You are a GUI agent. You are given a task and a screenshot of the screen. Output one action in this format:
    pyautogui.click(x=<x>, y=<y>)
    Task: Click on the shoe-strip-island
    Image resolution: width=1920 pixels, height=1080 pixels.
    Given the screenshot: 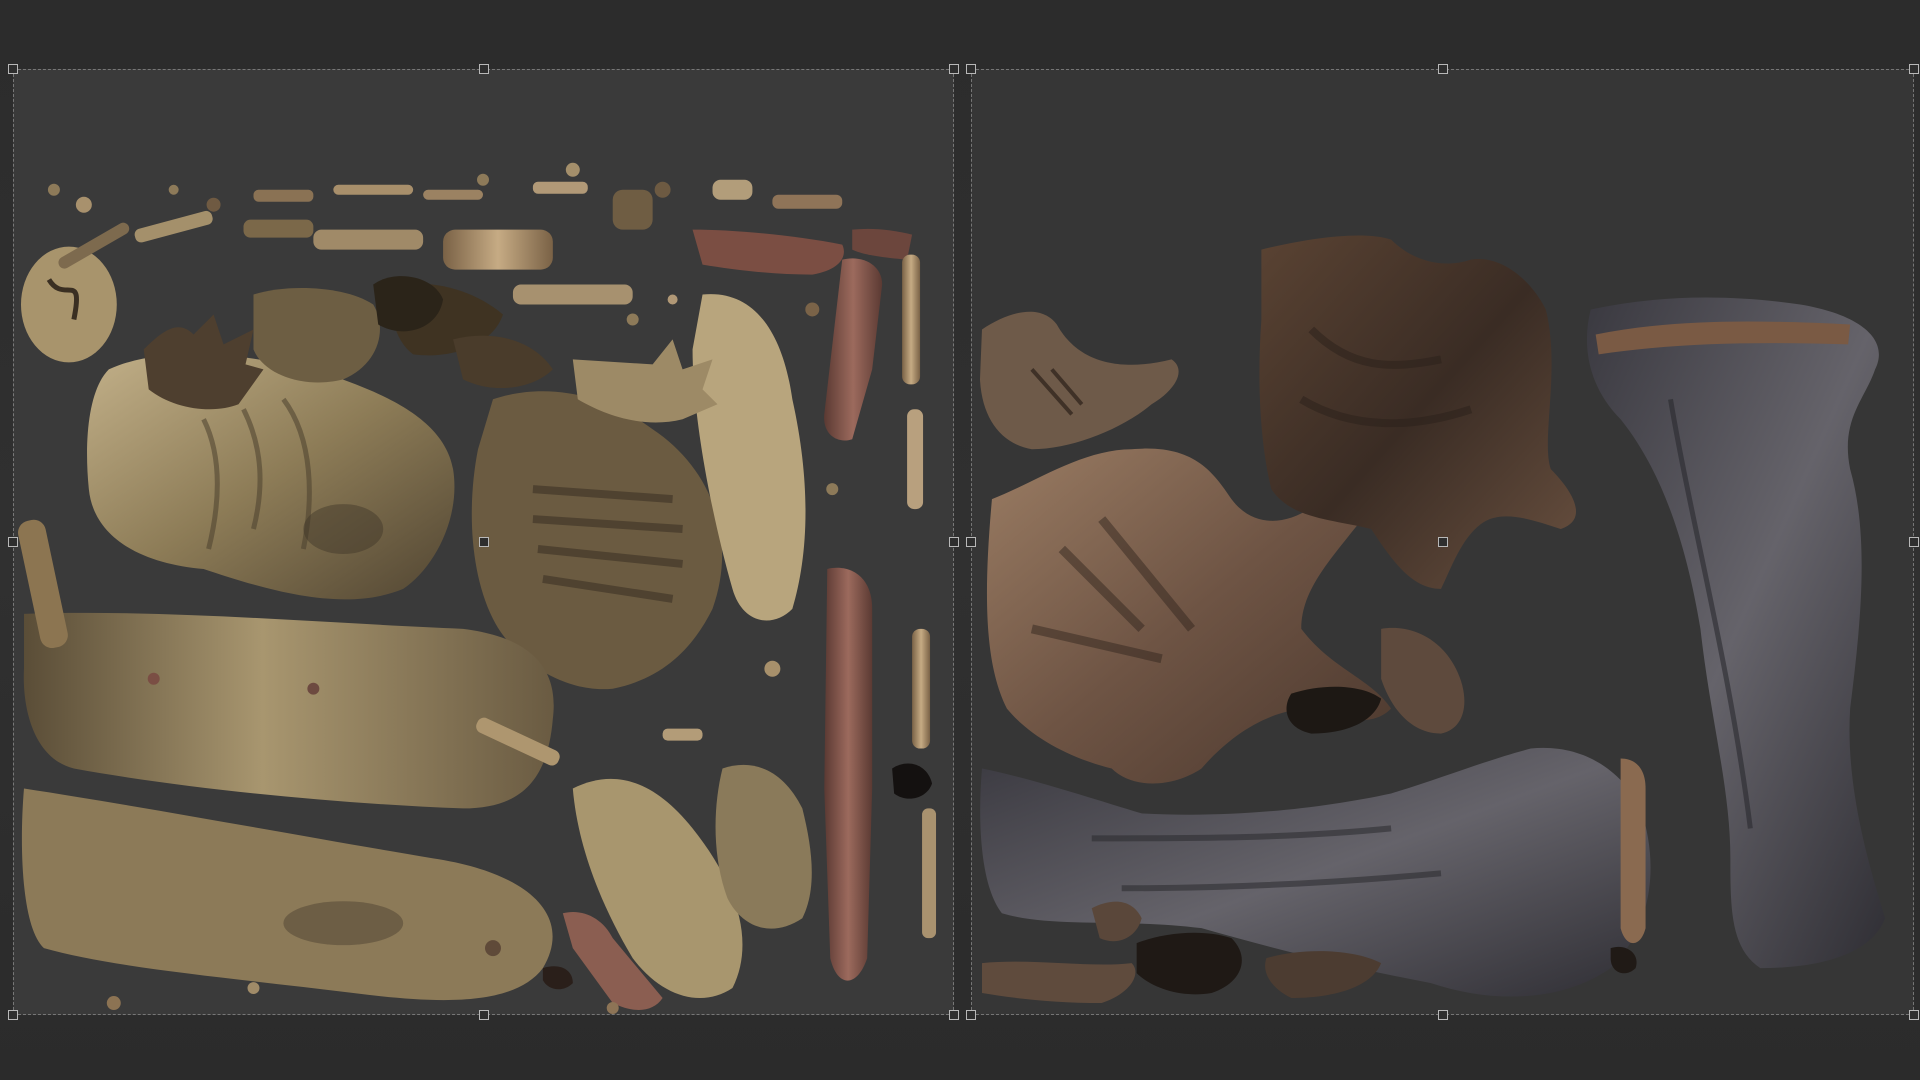 What is the action you would take?
    pyautogui.click(x=1058, y=982)
    